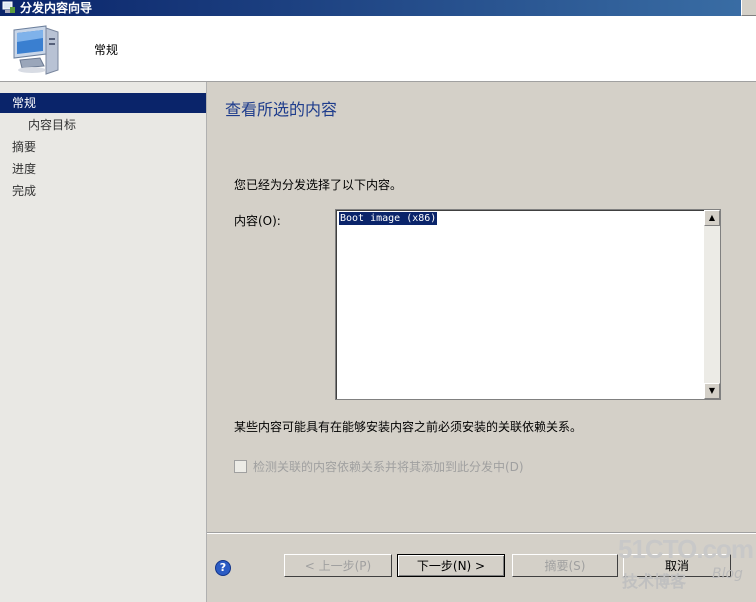  Describe the element at coordinates (378, 49) in the screenshot. I see `wizard-header: 常规` at that location.